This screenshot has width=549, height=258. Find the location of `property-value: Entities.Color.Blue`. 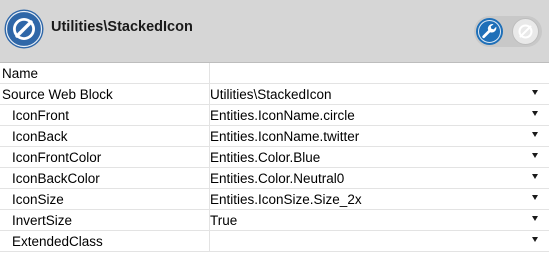

property-value: Entities.Color.Blue is located at coordinates (265, 157).